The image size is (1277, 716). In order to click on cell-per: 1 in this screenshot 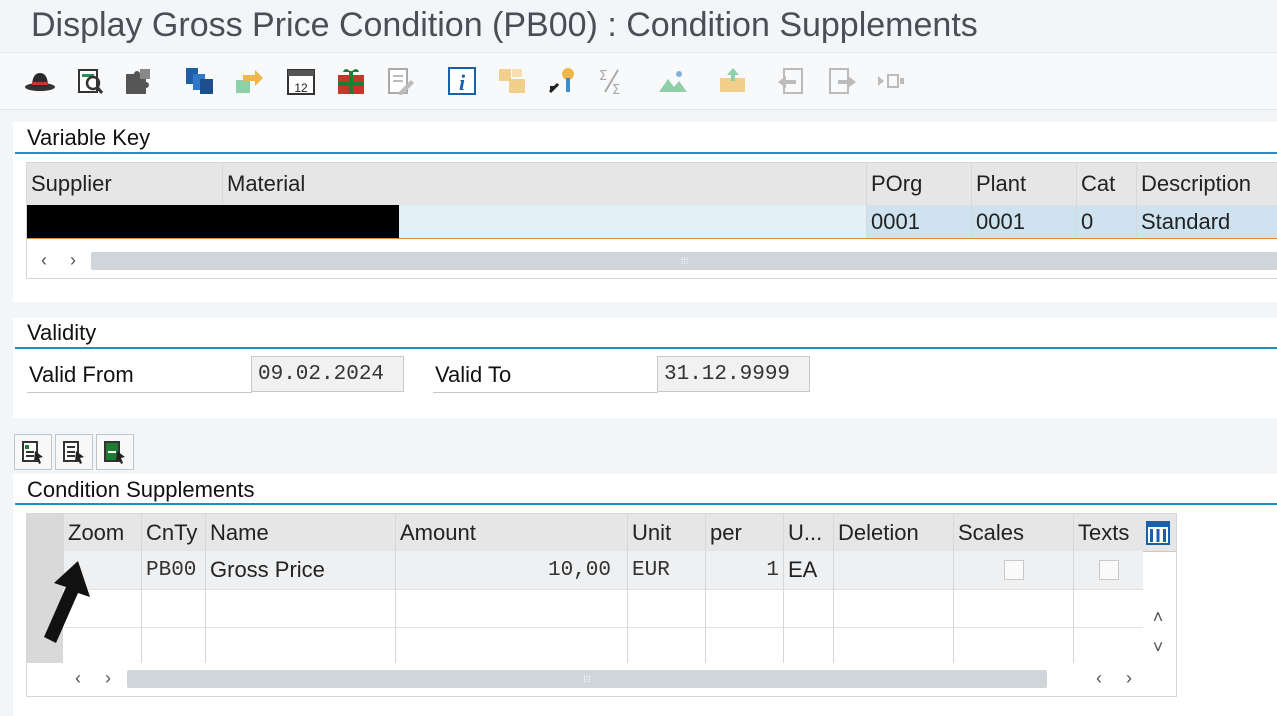, I will do `click(744, 570)`.